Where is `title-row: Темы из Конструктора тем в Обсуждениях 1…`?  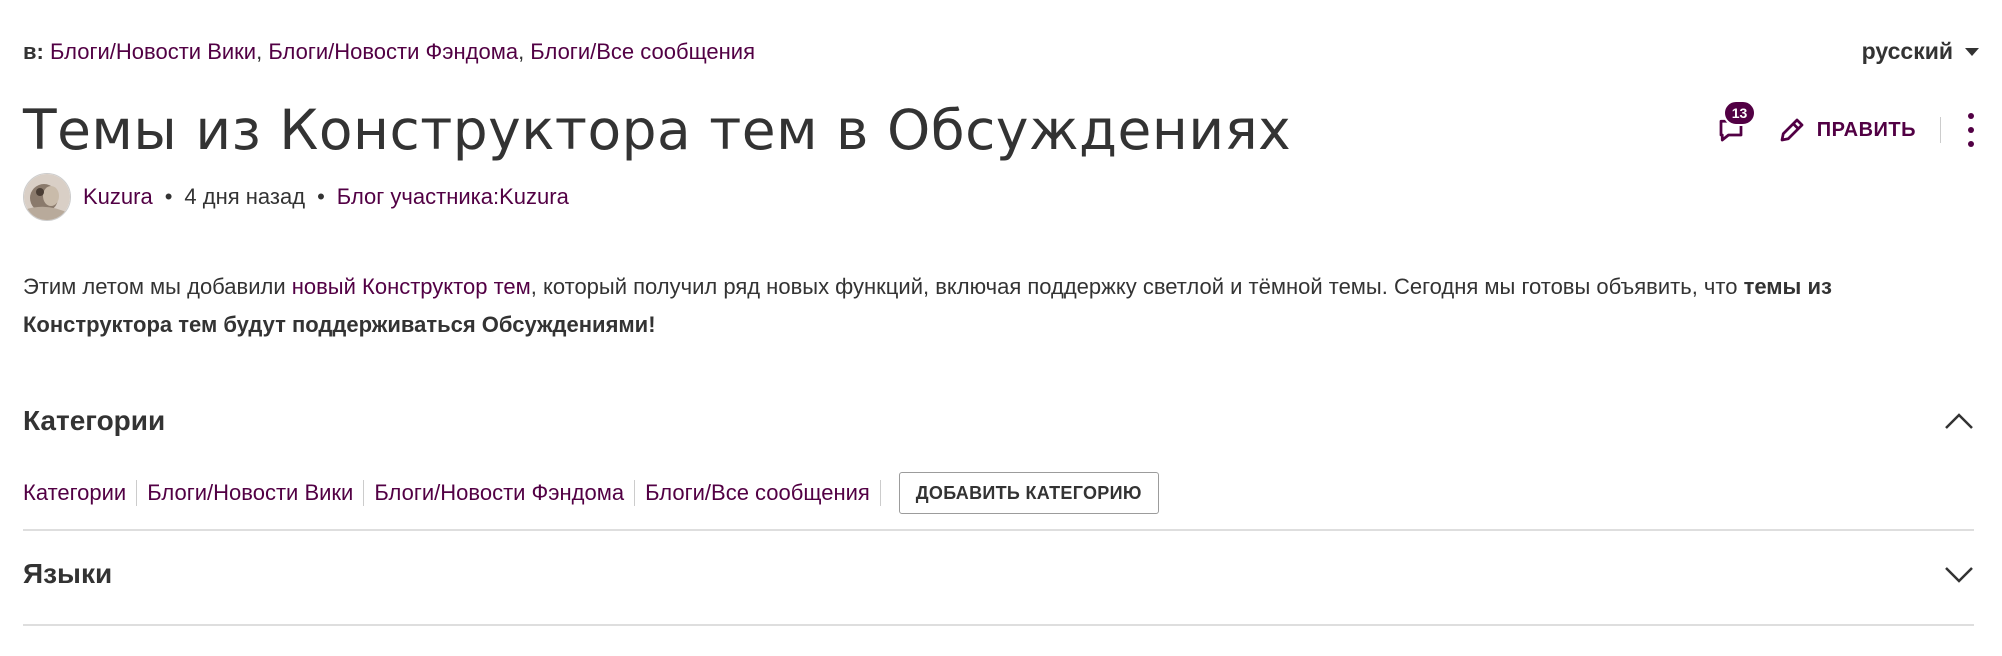
title-row: Темы из Конструктора тем в Обсуждениях 1… is located at coordinates (1001, 130).